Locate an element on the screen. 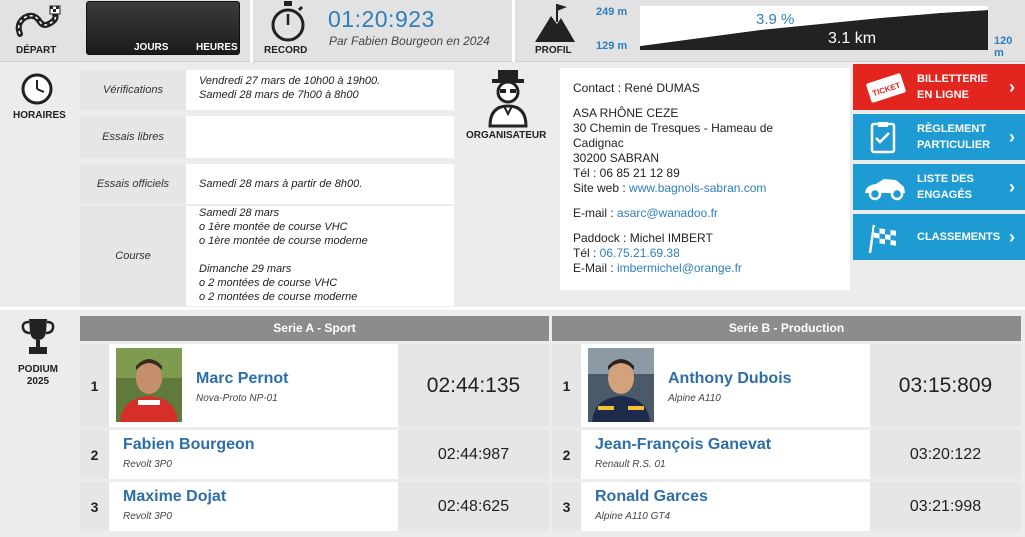  record-label: RECORD is located at coordinates (286, 50).